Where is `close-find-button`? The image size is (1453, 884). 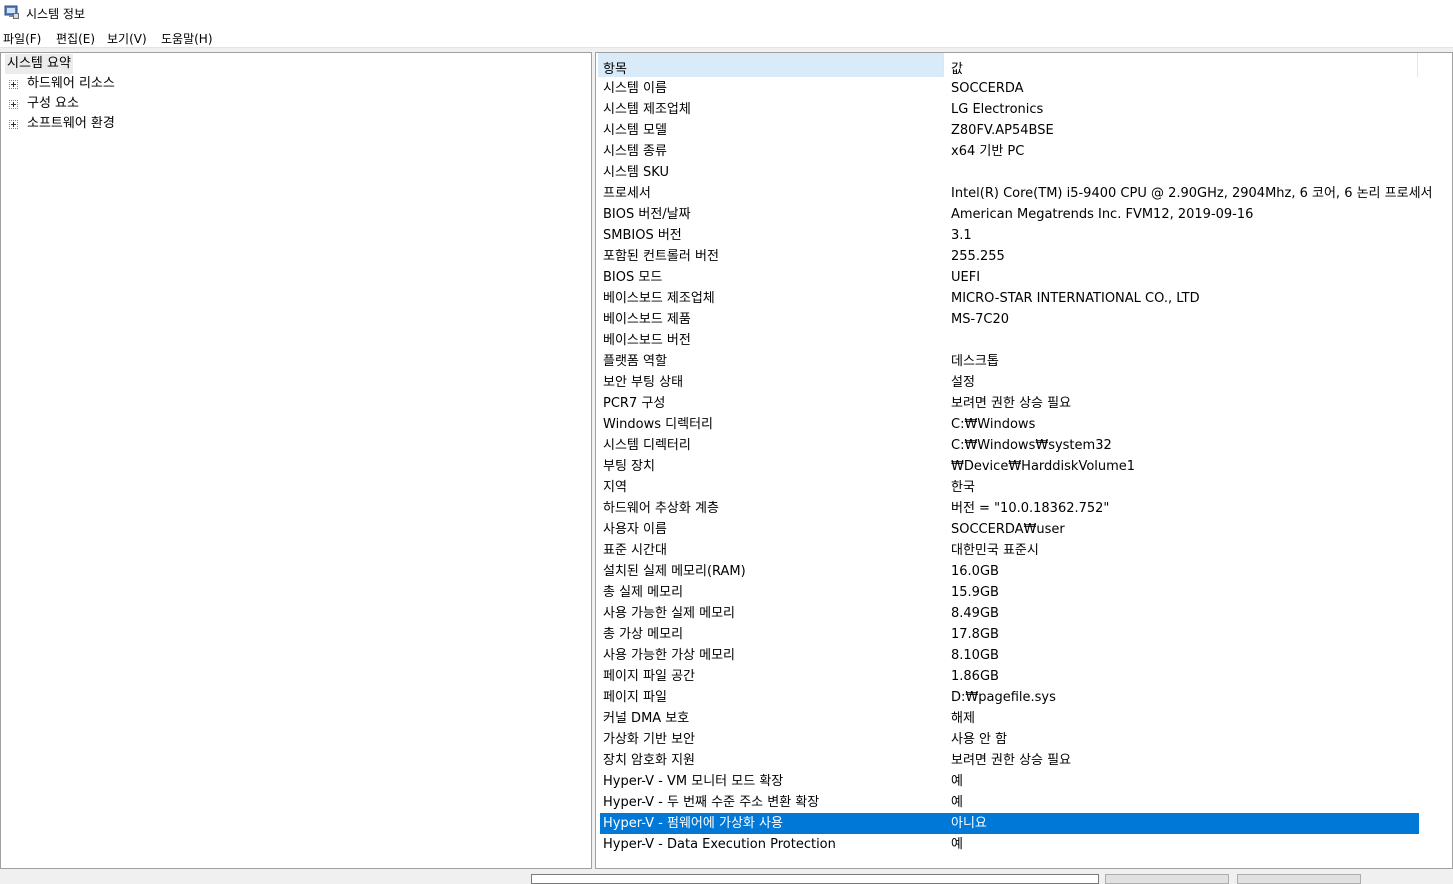 close-find-button is located at coordinates (1299, 879).